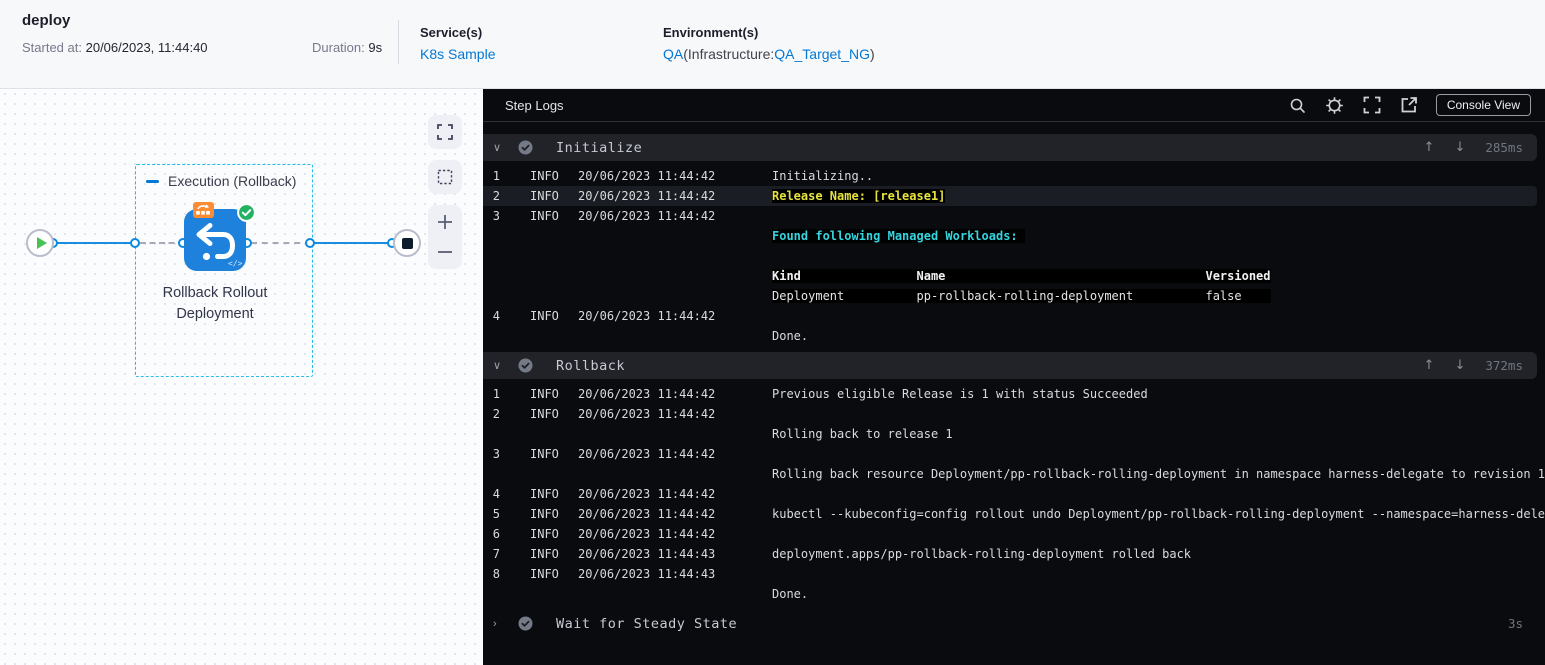 Image resolution: width=1545 pixels, height=665 pixels. What do you see at coordinates (353, 243) in the screenshot?
I see `edge-stage-to-end` at bounding box center [353, 243].